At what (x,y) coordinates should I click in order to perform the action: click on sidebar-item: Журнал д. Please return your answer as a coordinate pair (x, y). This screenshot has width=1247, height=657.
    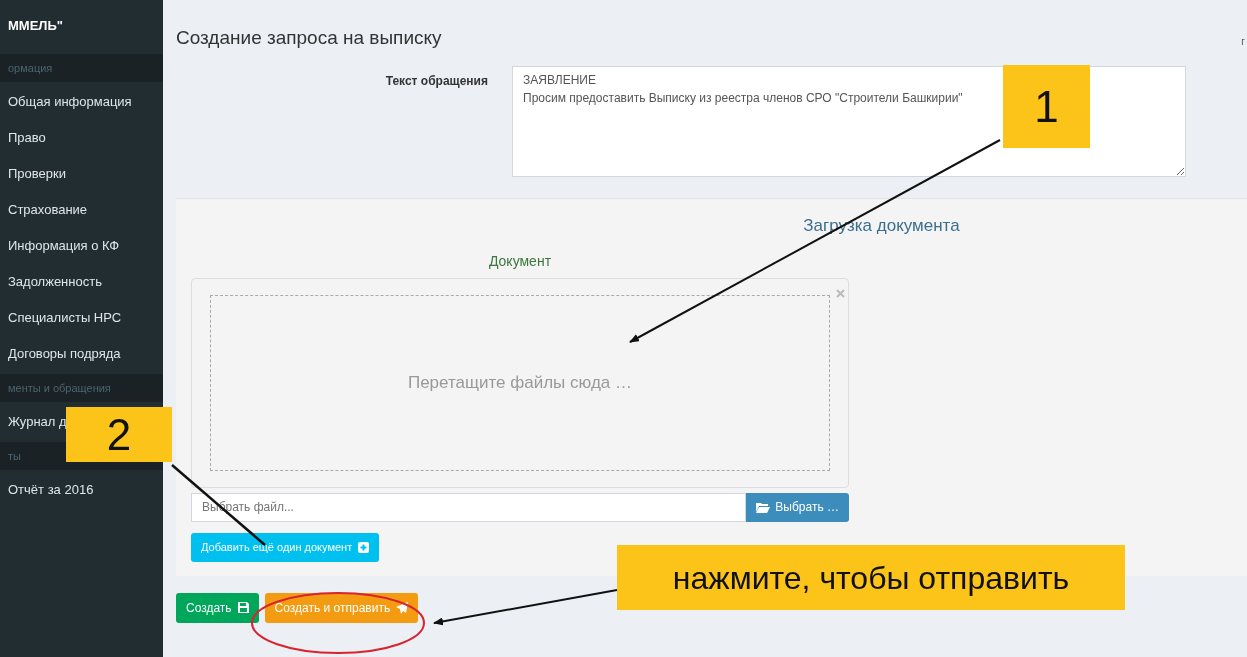
    Looking at the image, I should click on (34, 422).